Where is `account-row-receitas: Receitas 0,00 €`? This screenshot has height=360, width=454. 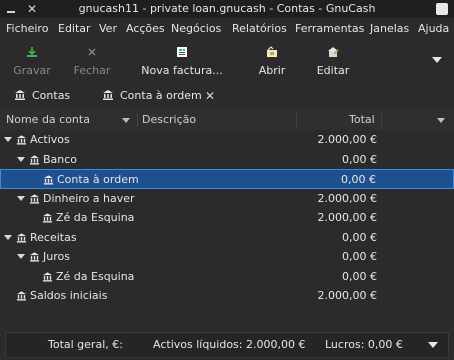
account-row-receitas: Receitas 0,00 € is located at coordinates (227, 238).